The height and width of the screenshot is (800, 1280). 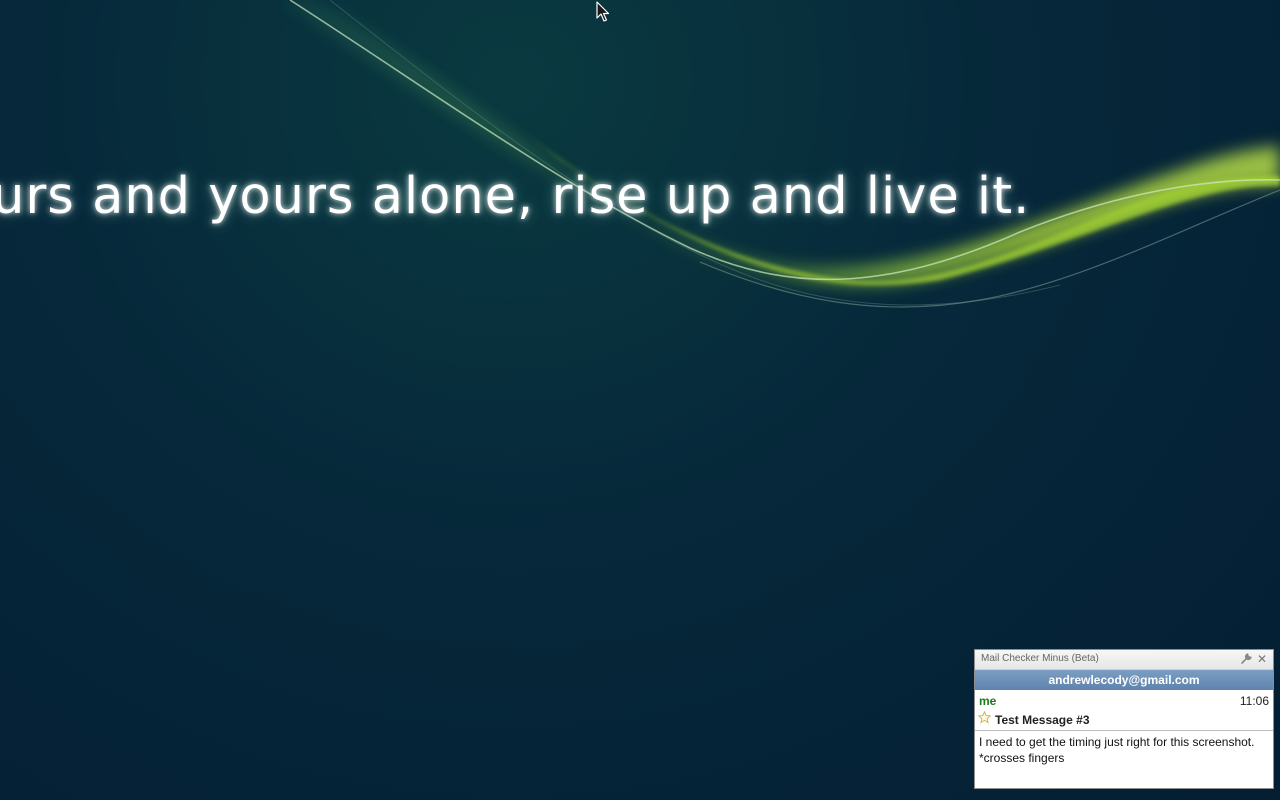 I want to click on notification-title: Mail Checker Minus (Beta), so click(x=1040, y=658).